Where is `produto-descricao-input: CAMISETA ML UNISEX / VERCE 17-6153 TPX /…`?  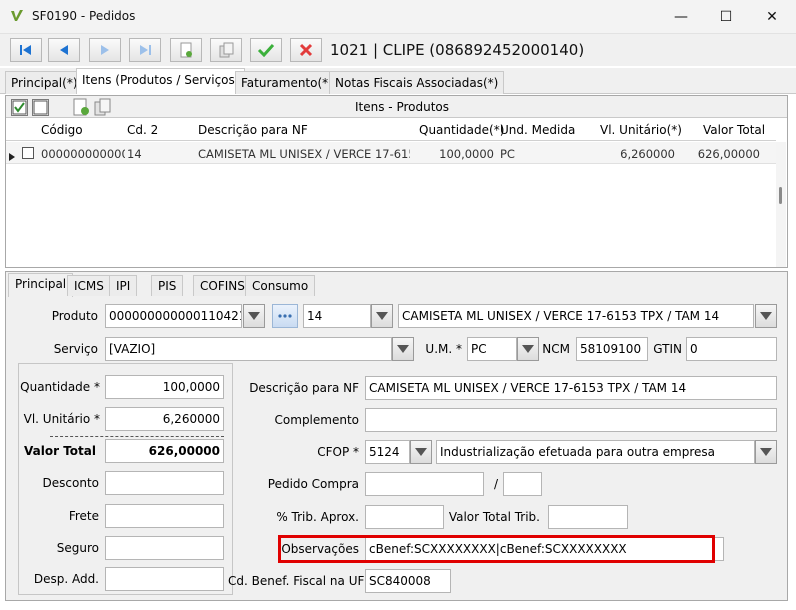 produto-descricao-input: CAMISETA ML UNISEX / VERCE 17-6153 TPX /… is located at coordinates (576, 316).